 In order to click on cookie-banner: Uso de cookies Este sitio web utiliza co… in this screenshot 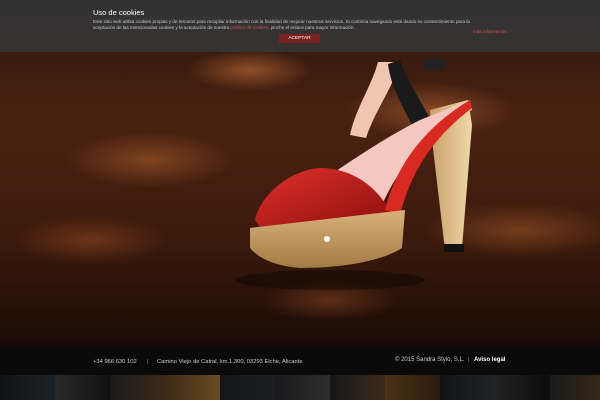, I will do `click(300, 26)`.